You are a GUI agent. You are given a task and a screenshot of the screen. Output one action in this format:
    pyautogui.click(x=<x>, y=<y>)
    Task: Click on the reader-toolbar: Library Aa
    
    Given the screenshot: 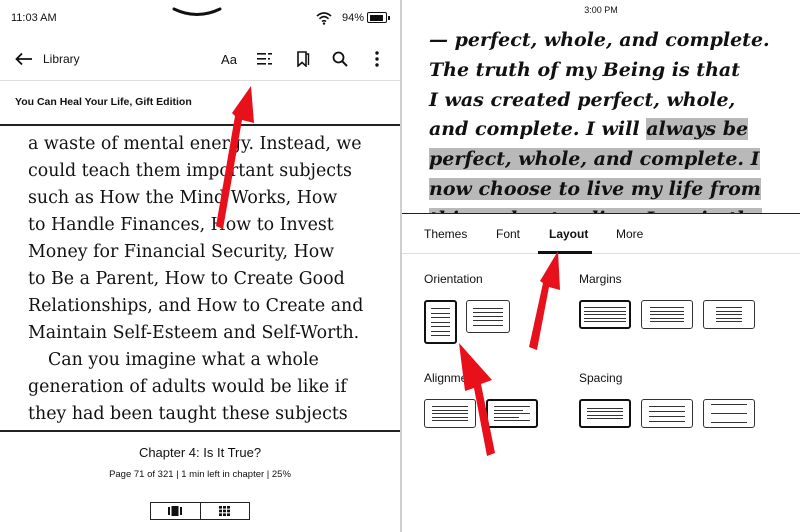 What is the action you would take?
    pyautogui.click(x=200, y=59)
    